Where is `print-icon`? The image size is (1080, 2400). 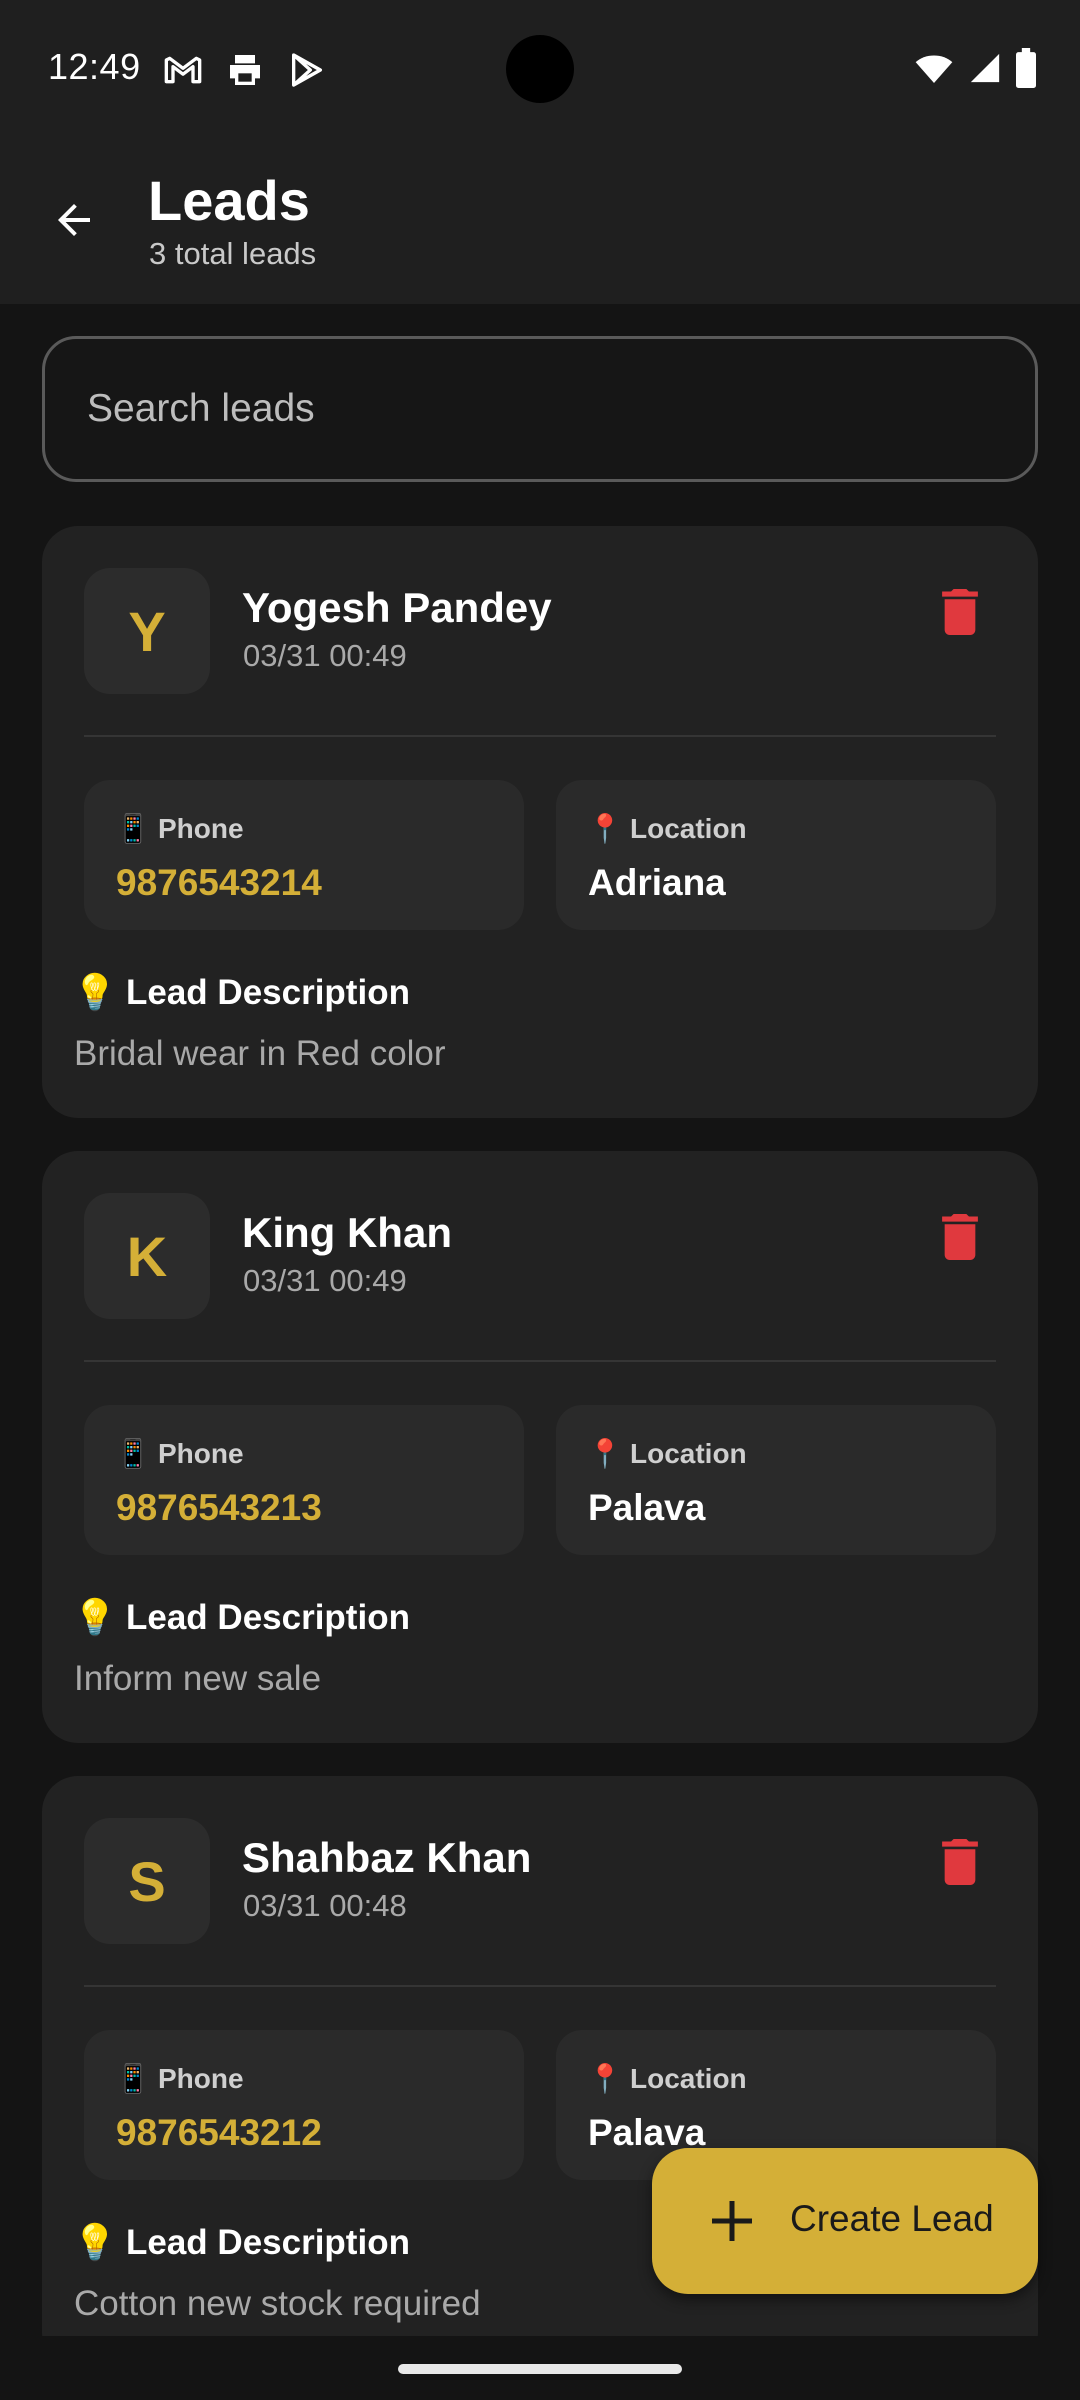
print-icon is located at coordinates (245, 70).